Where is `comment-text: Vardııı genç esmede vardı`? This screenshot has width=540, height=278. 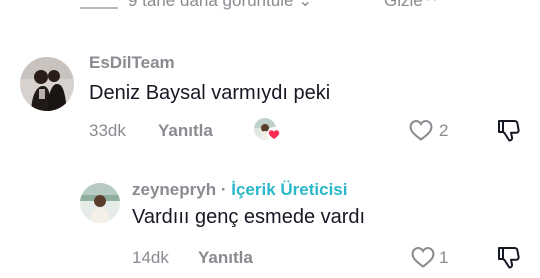
comment-text: Vardııı genç esmede vardı is located at coordinates (249, 217).